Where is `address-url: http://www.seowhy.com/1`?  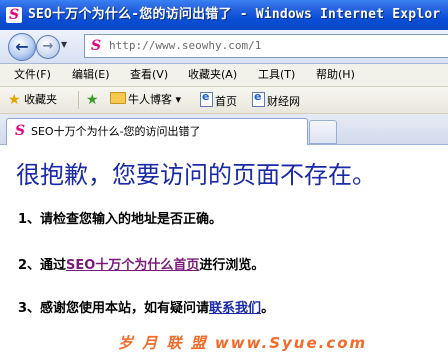 address-url: http://www.seowhy.com/1 is located at coordinates (185, 46).